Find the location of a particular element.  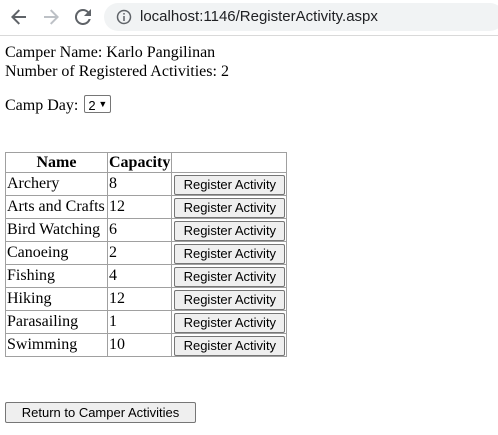

camp-day-label: Camp Day: is located at coordinates (42, 105).